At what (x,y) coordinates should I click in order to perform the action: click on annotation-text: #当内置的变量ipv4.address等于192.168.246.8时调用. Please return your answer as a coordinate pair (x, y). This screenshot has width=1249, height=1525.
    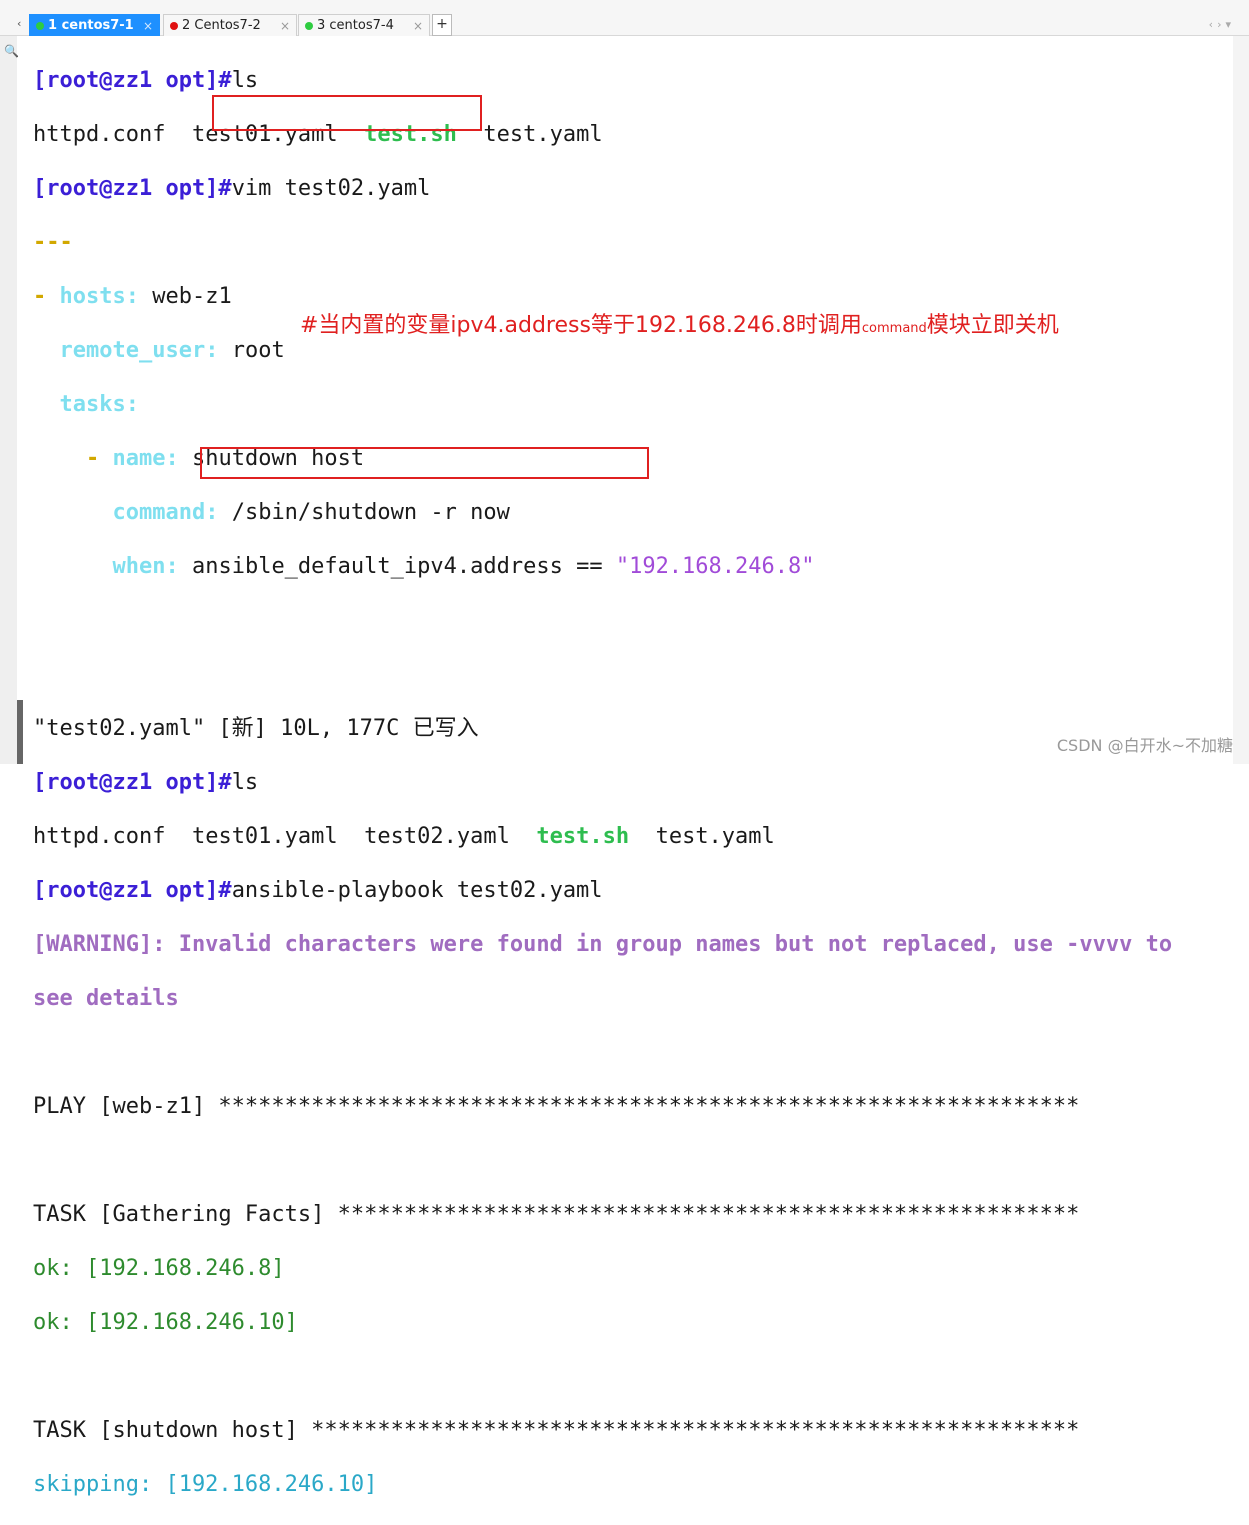
    Looking at the image, I should click on (581, 325).